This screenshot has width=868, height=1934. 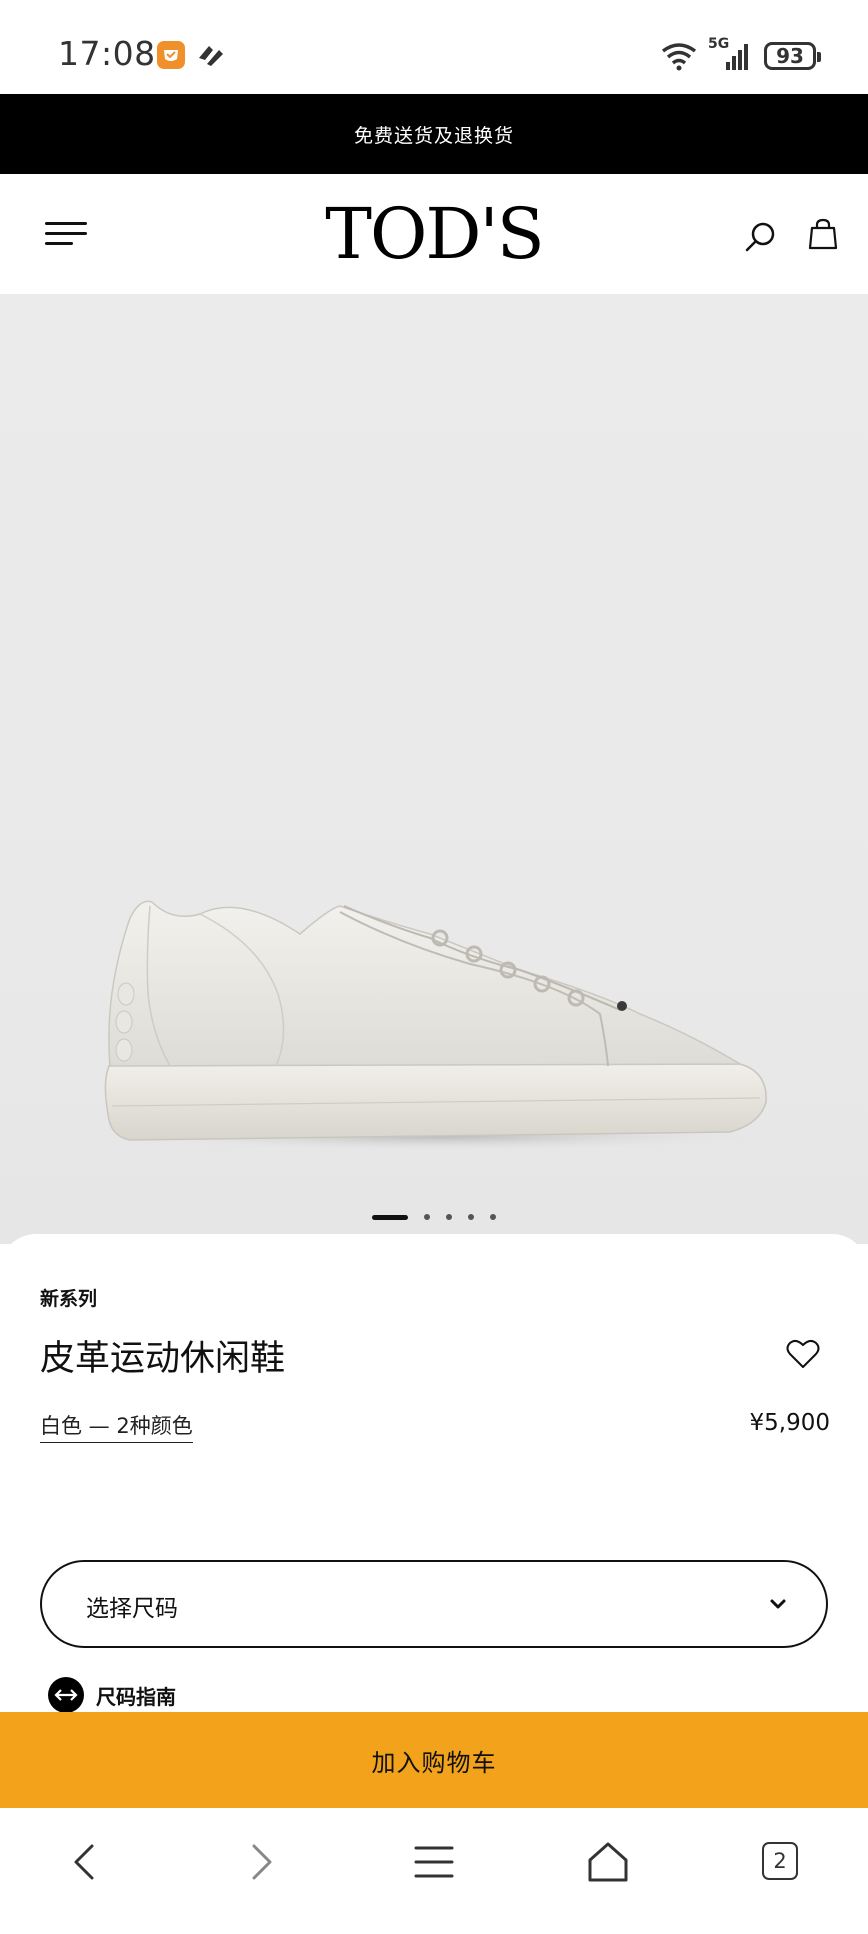 I want to click on signal-indicator: 5G, so click(x=731, y=54).